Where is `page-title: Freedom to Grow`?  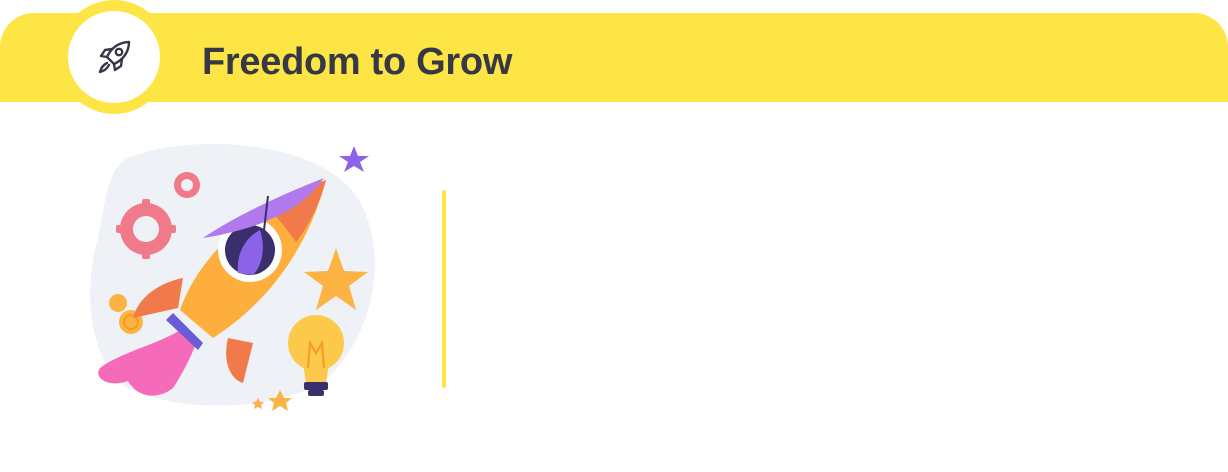 page-title: Freedom to Grow is located at coordinates (357, 62).